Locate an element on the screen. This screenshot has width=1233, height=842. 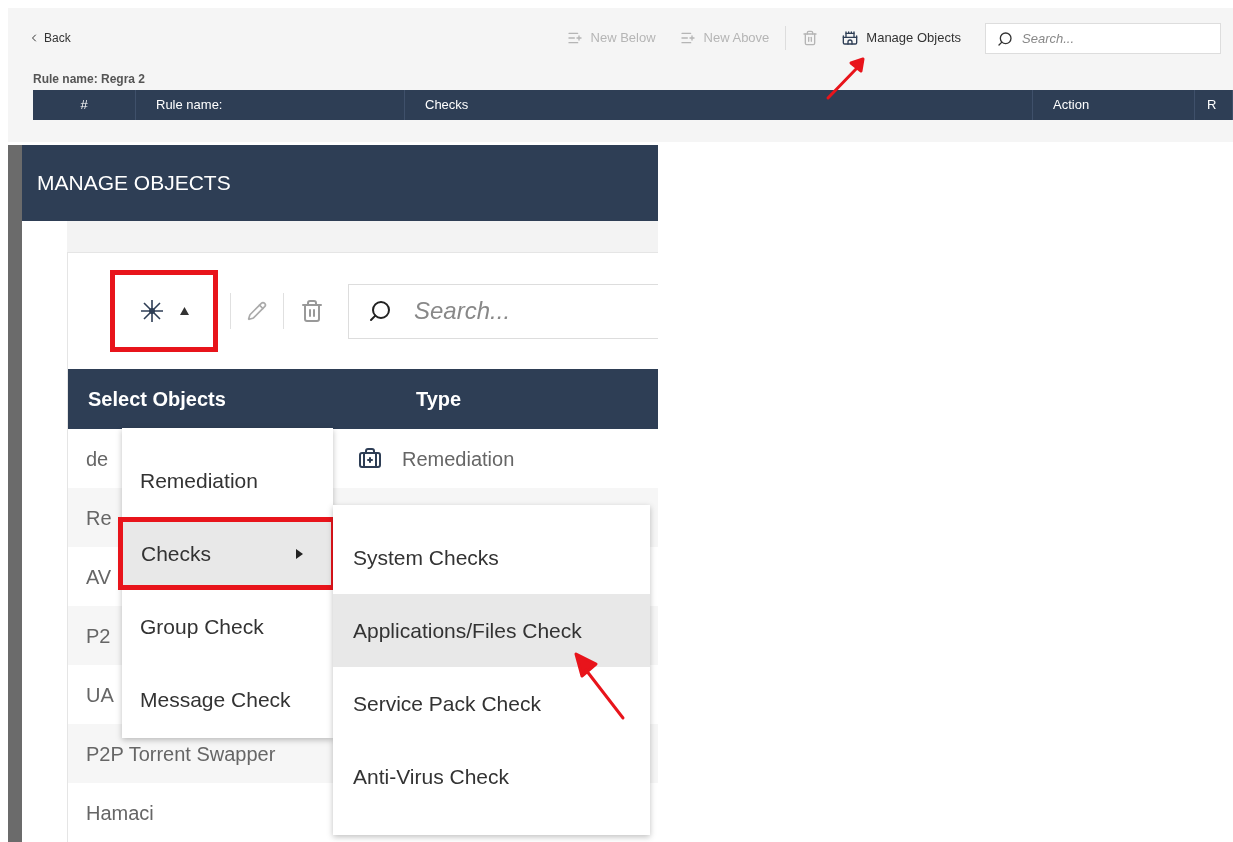
table-cell-text: Hamaci is located at coordinates (120, 813).